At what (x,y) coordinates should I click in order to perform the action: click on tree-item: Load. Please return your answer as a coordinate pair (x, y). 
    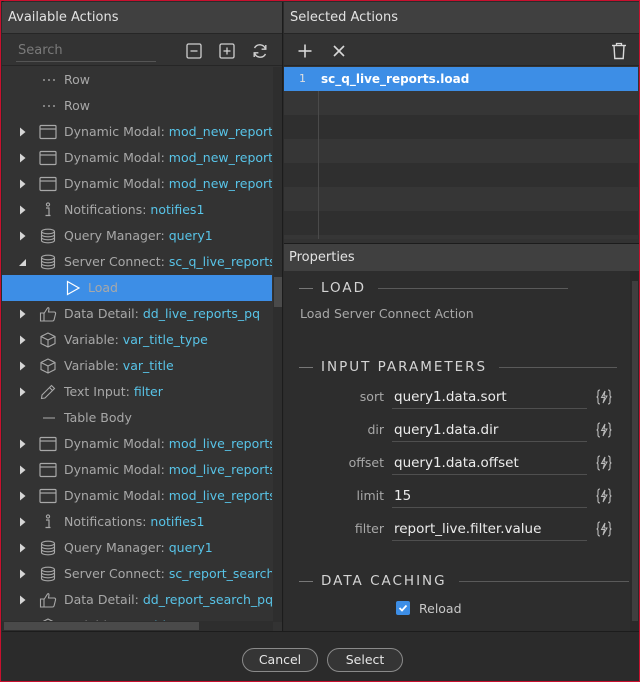
    Looking at the image, I should click on (137, 288).